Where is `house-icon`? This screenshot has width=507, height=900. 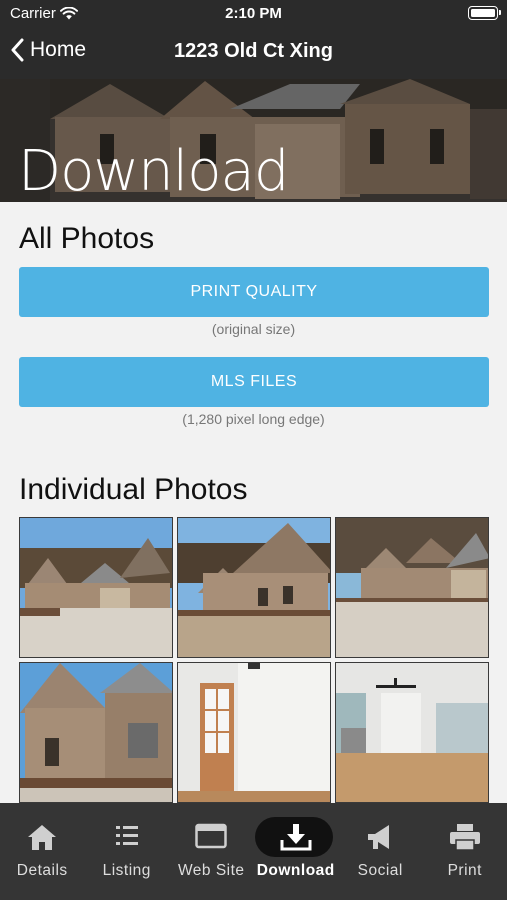 house-icon is located at coordinates (42, 837).